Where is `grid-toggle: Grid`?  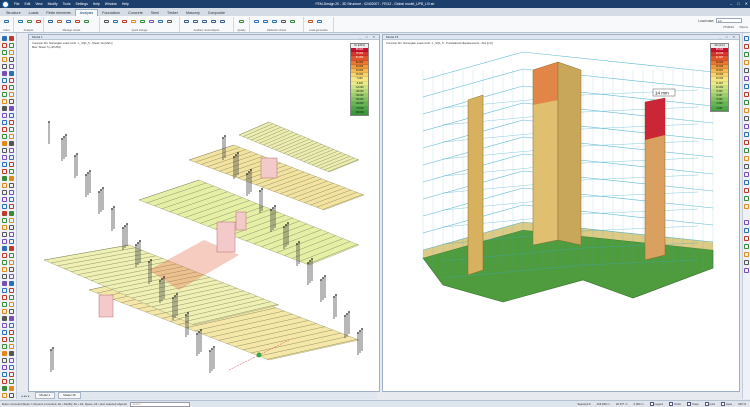
grid-toggle: Grid is located at coordinates (709, 404).